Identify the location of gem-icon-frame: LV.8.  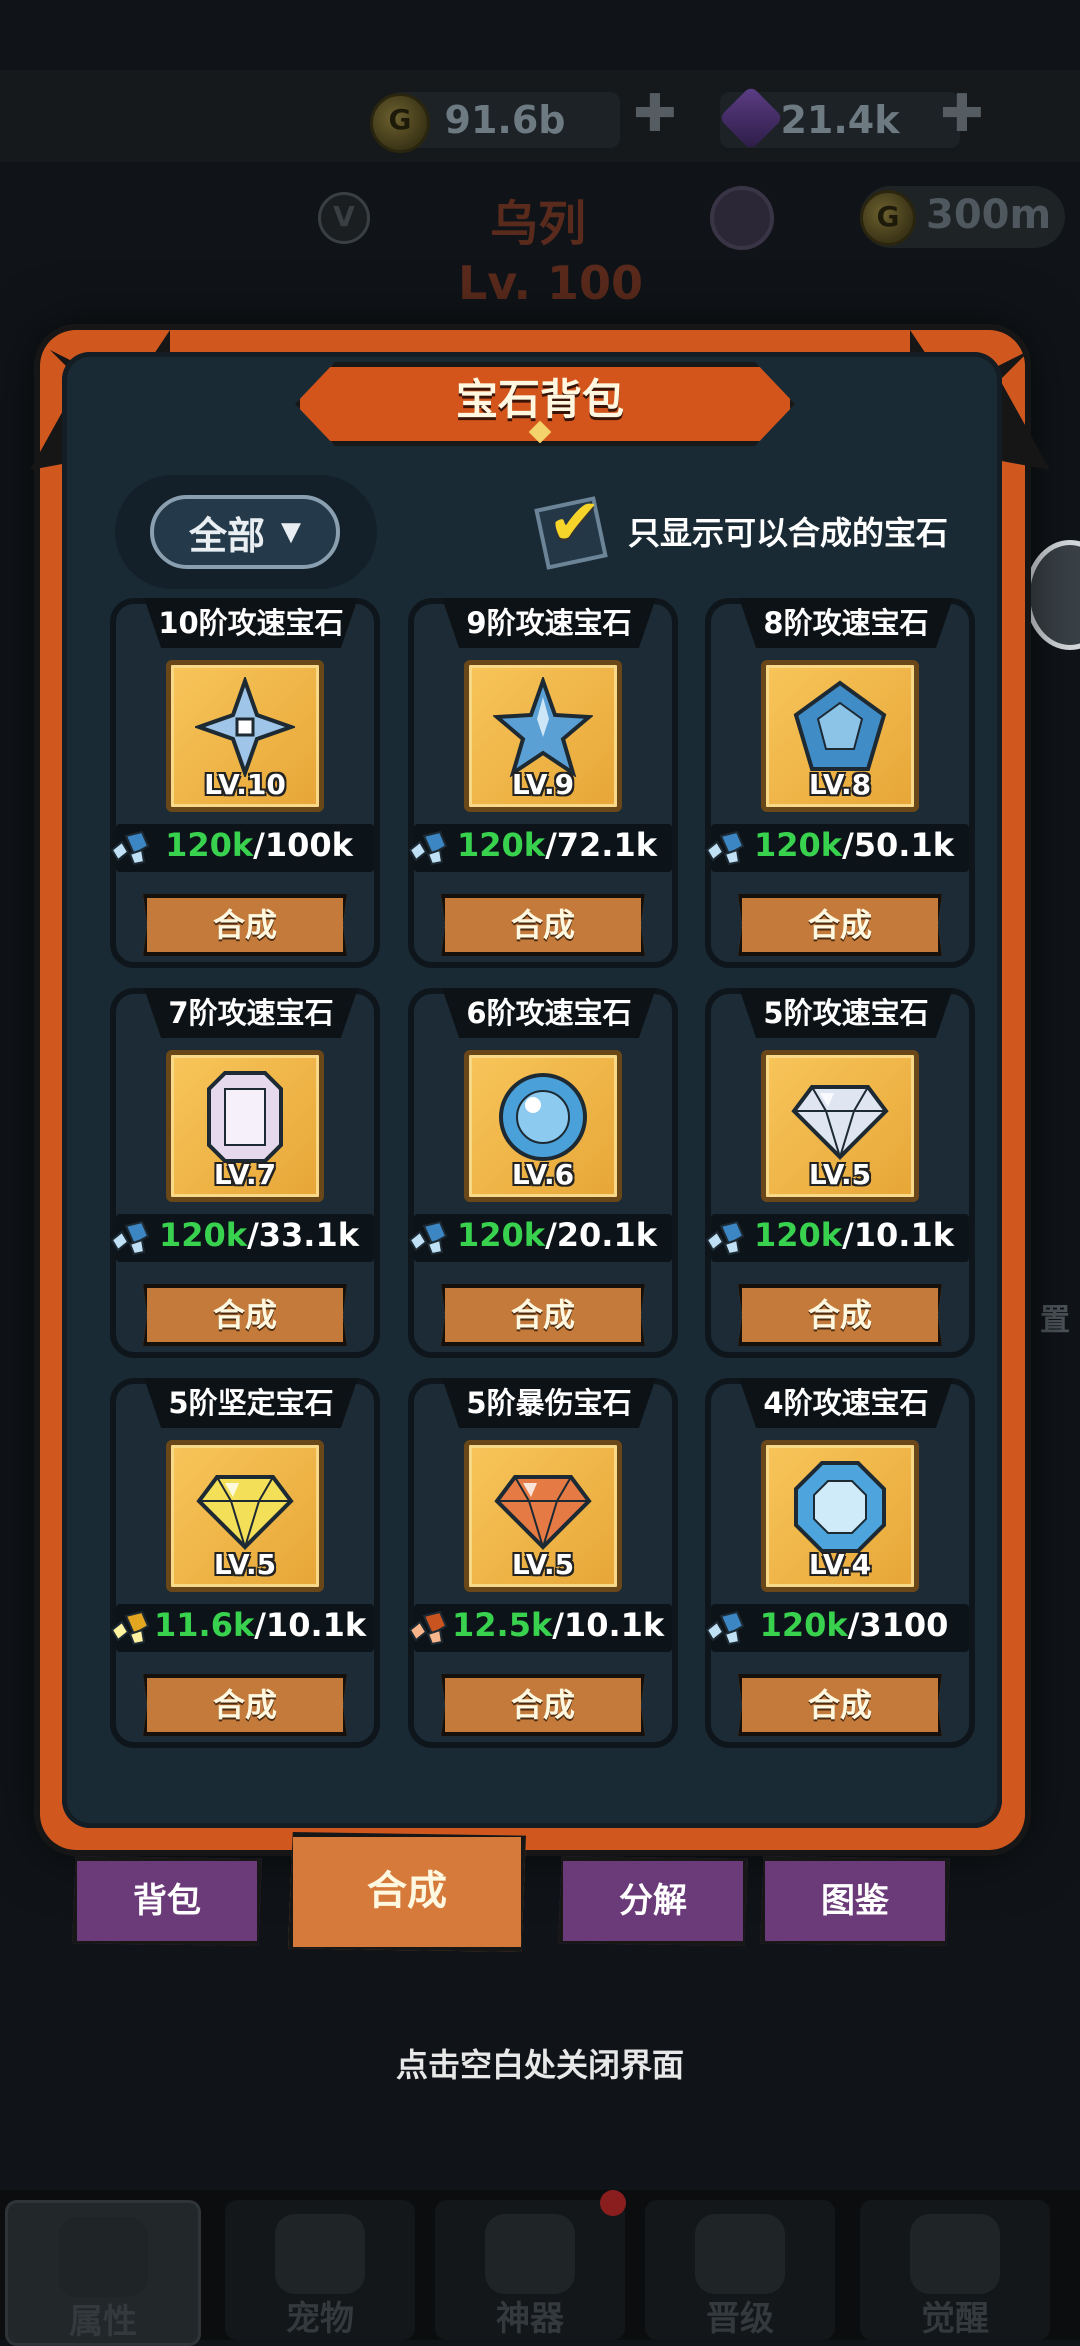
(840, 736).